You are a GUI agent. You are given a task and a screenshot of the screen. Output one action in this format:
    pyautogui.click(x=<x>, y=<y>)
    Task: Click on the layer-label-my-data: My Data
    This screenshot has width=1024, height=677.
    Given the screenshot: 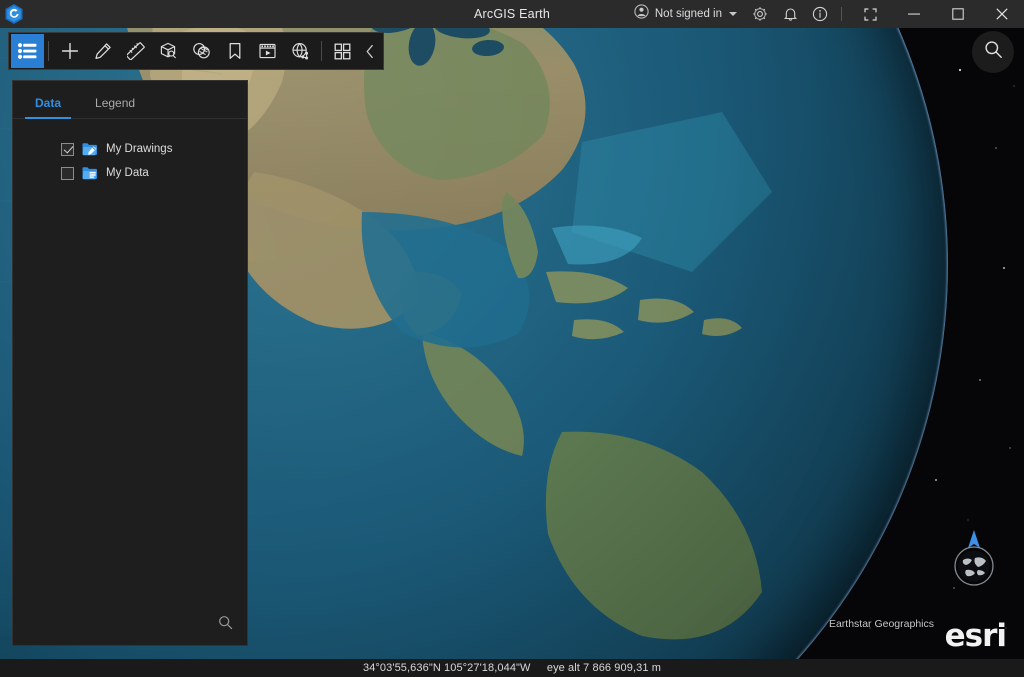 What is the action you would take?
    pyautogui.click(x=127, y=173)
    